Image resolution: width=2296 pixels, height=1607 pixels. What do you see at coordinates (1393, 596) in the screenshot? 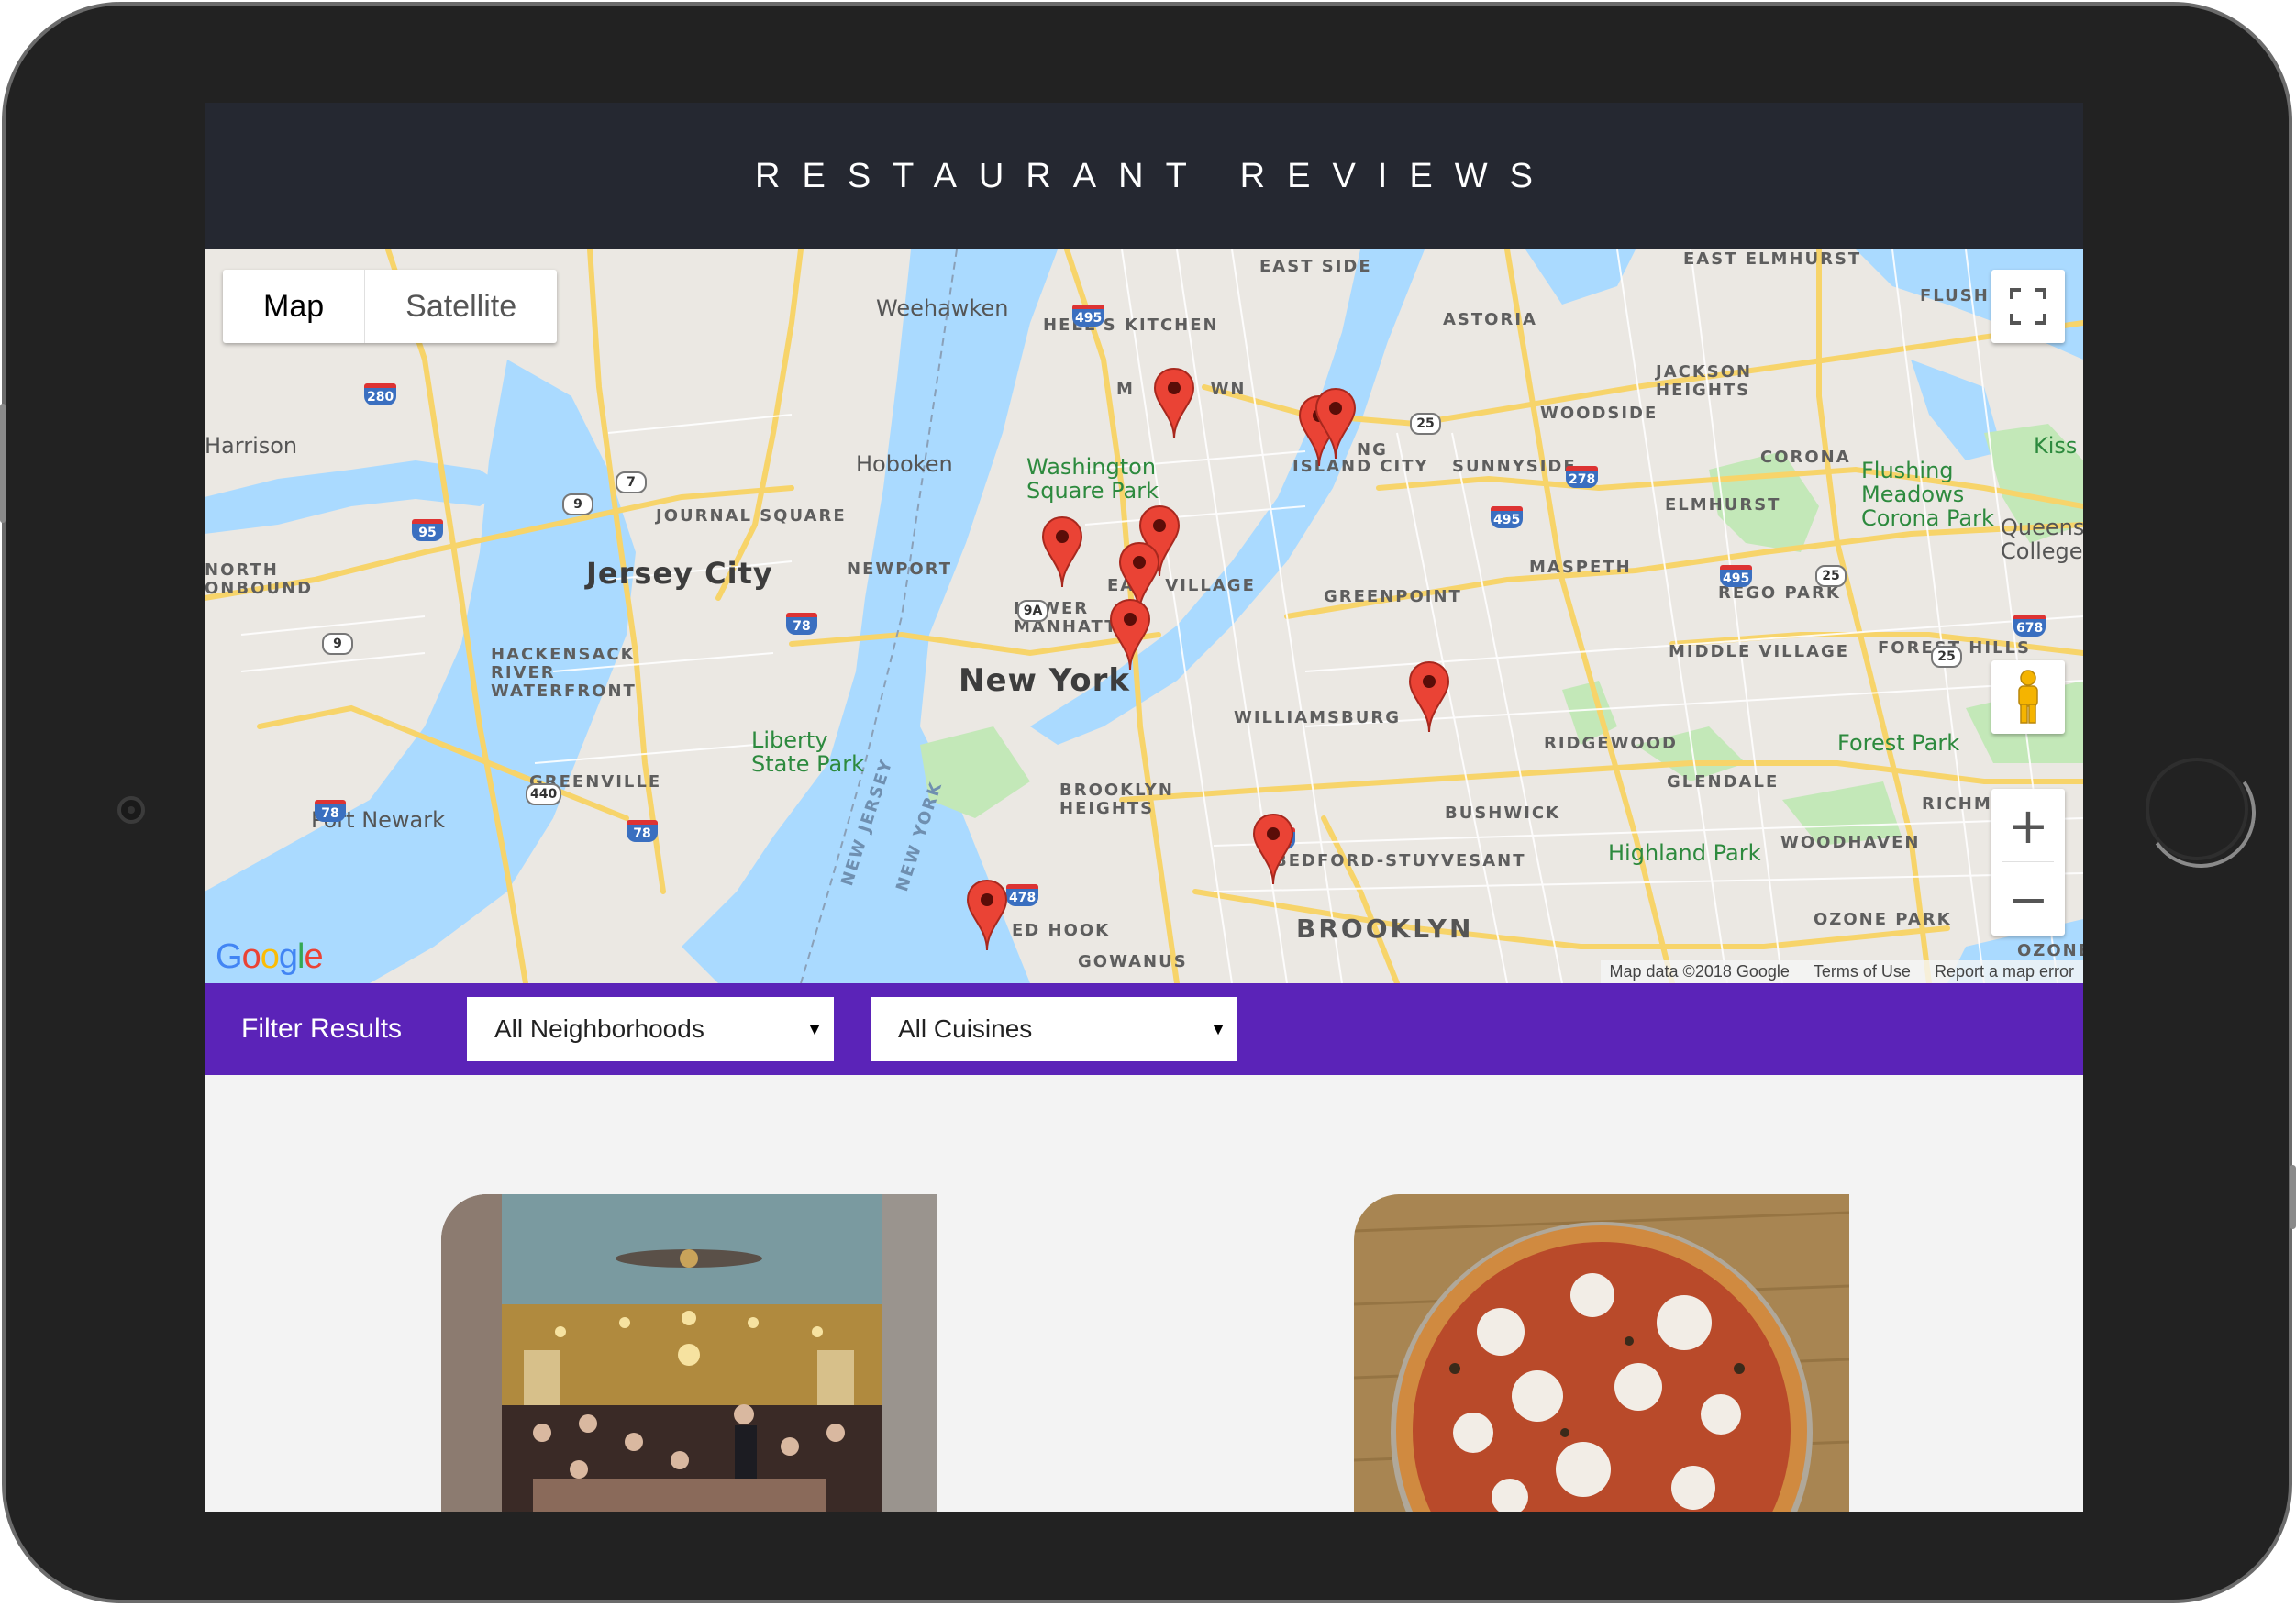
I see `map-label: GREENPOINT` at bounding box center [1393, 596].